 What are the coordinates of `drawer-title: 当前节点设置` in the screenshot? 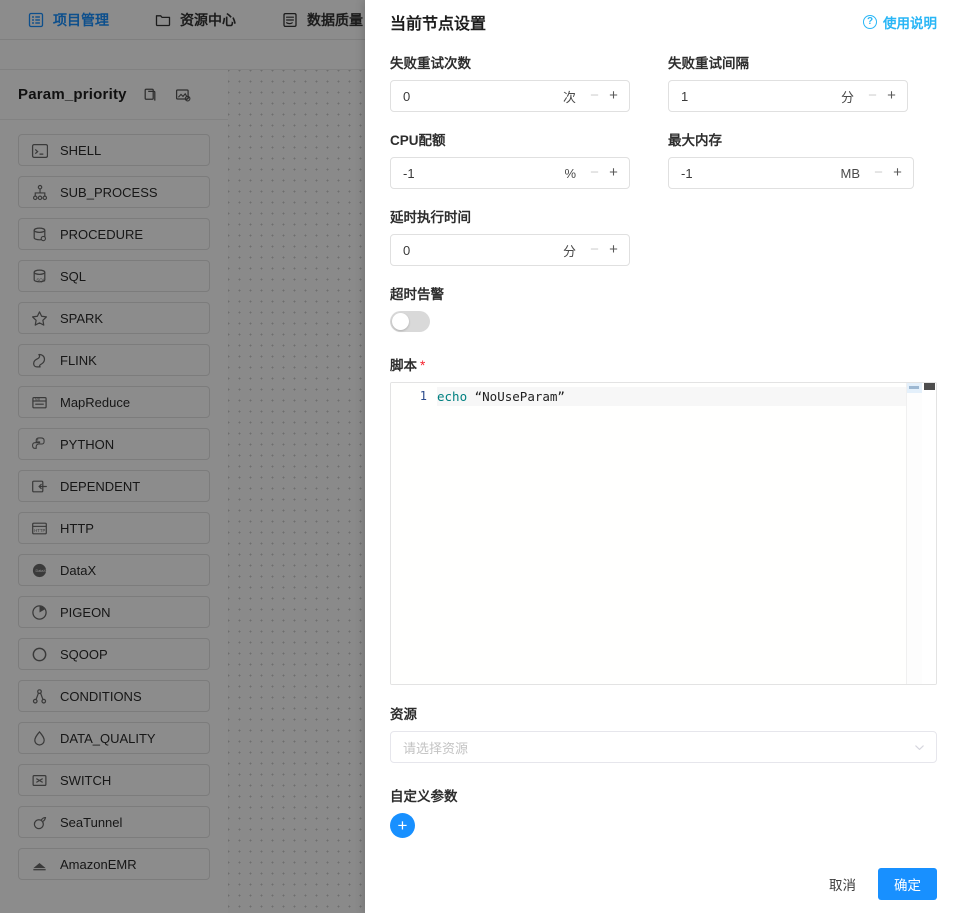 It's located at (438, 24).